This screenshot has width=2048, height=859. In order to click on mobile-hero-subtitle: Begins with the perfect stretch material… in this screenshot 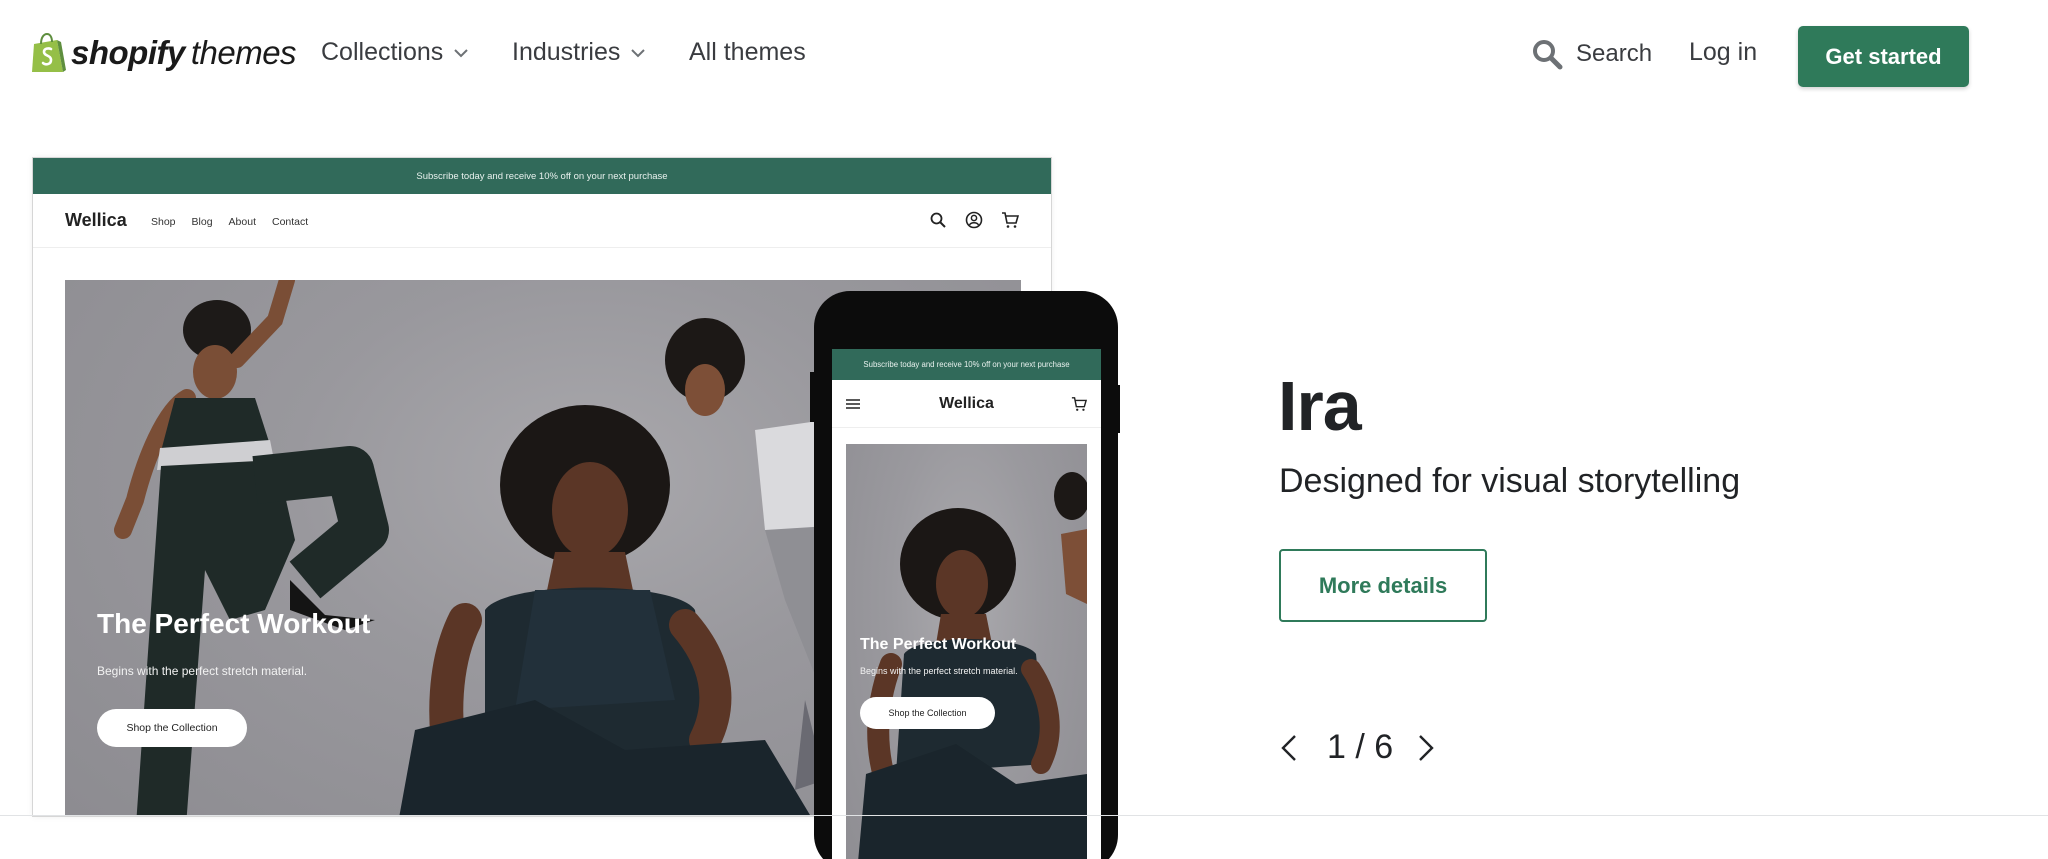, I will do `click(939, 671)`.